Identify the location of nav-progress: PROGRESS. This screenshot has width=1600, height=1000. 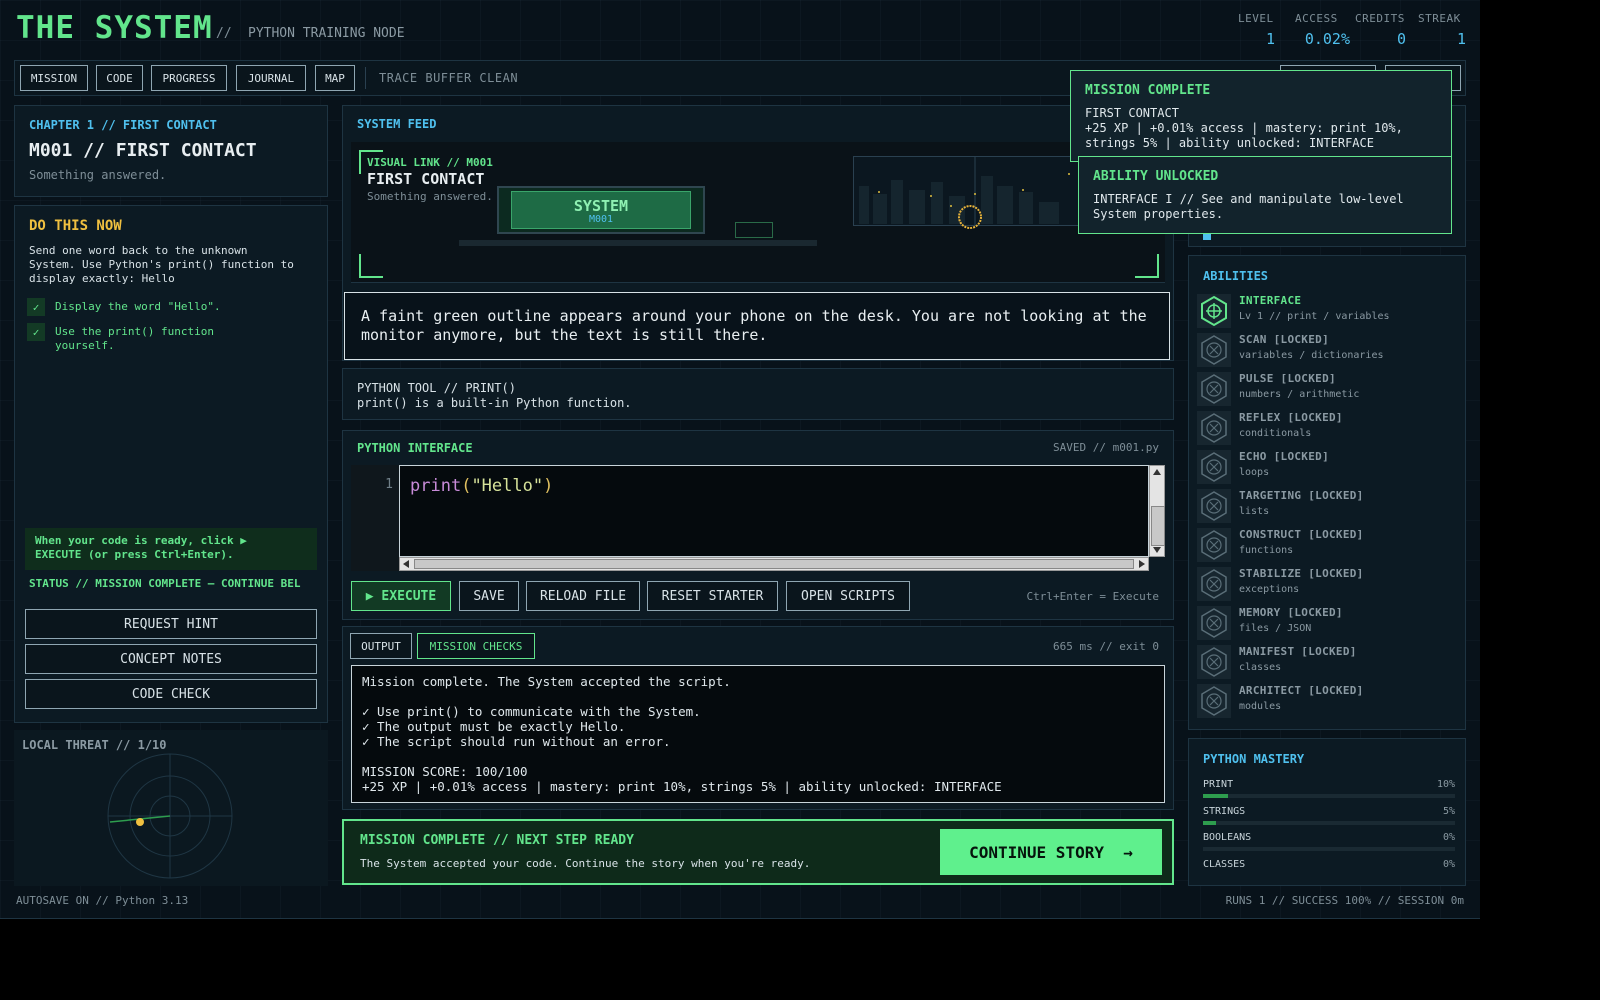
(189, 78).